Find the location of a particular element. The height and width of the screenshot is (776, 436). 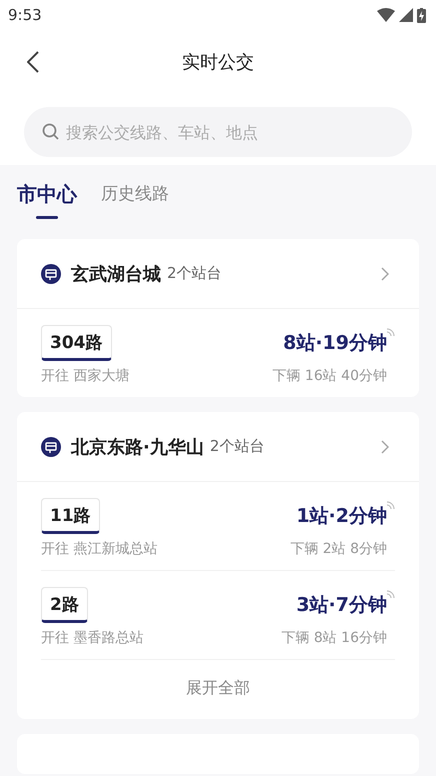

route-tag: 304路 is located at coordinates (76, 343).